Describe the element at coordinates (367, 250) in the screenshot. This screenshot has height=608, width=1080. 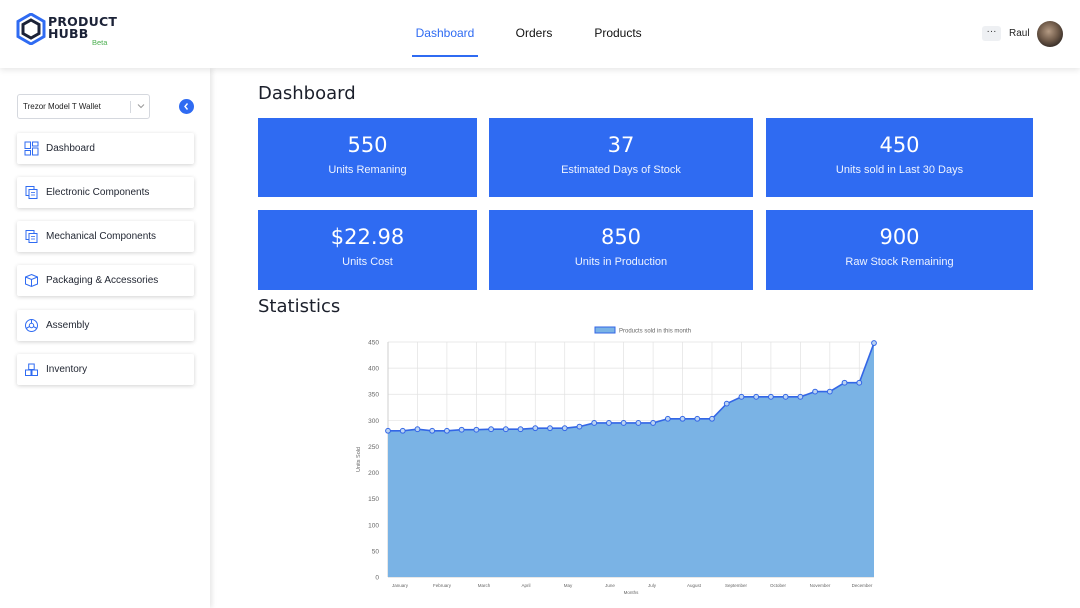
I see `stat-card-units-cost: $22.98 Units Cost` at that location.